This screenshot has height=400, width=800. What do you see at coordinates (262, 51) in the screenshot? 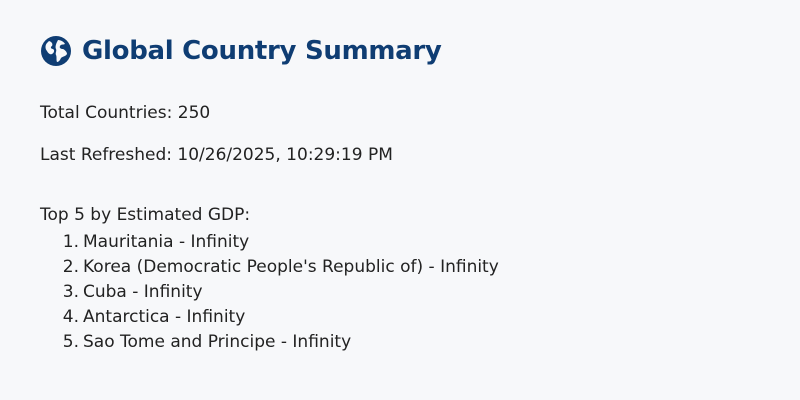
I see `page-title: Global Country Summary` at bounding box center [262, 51].